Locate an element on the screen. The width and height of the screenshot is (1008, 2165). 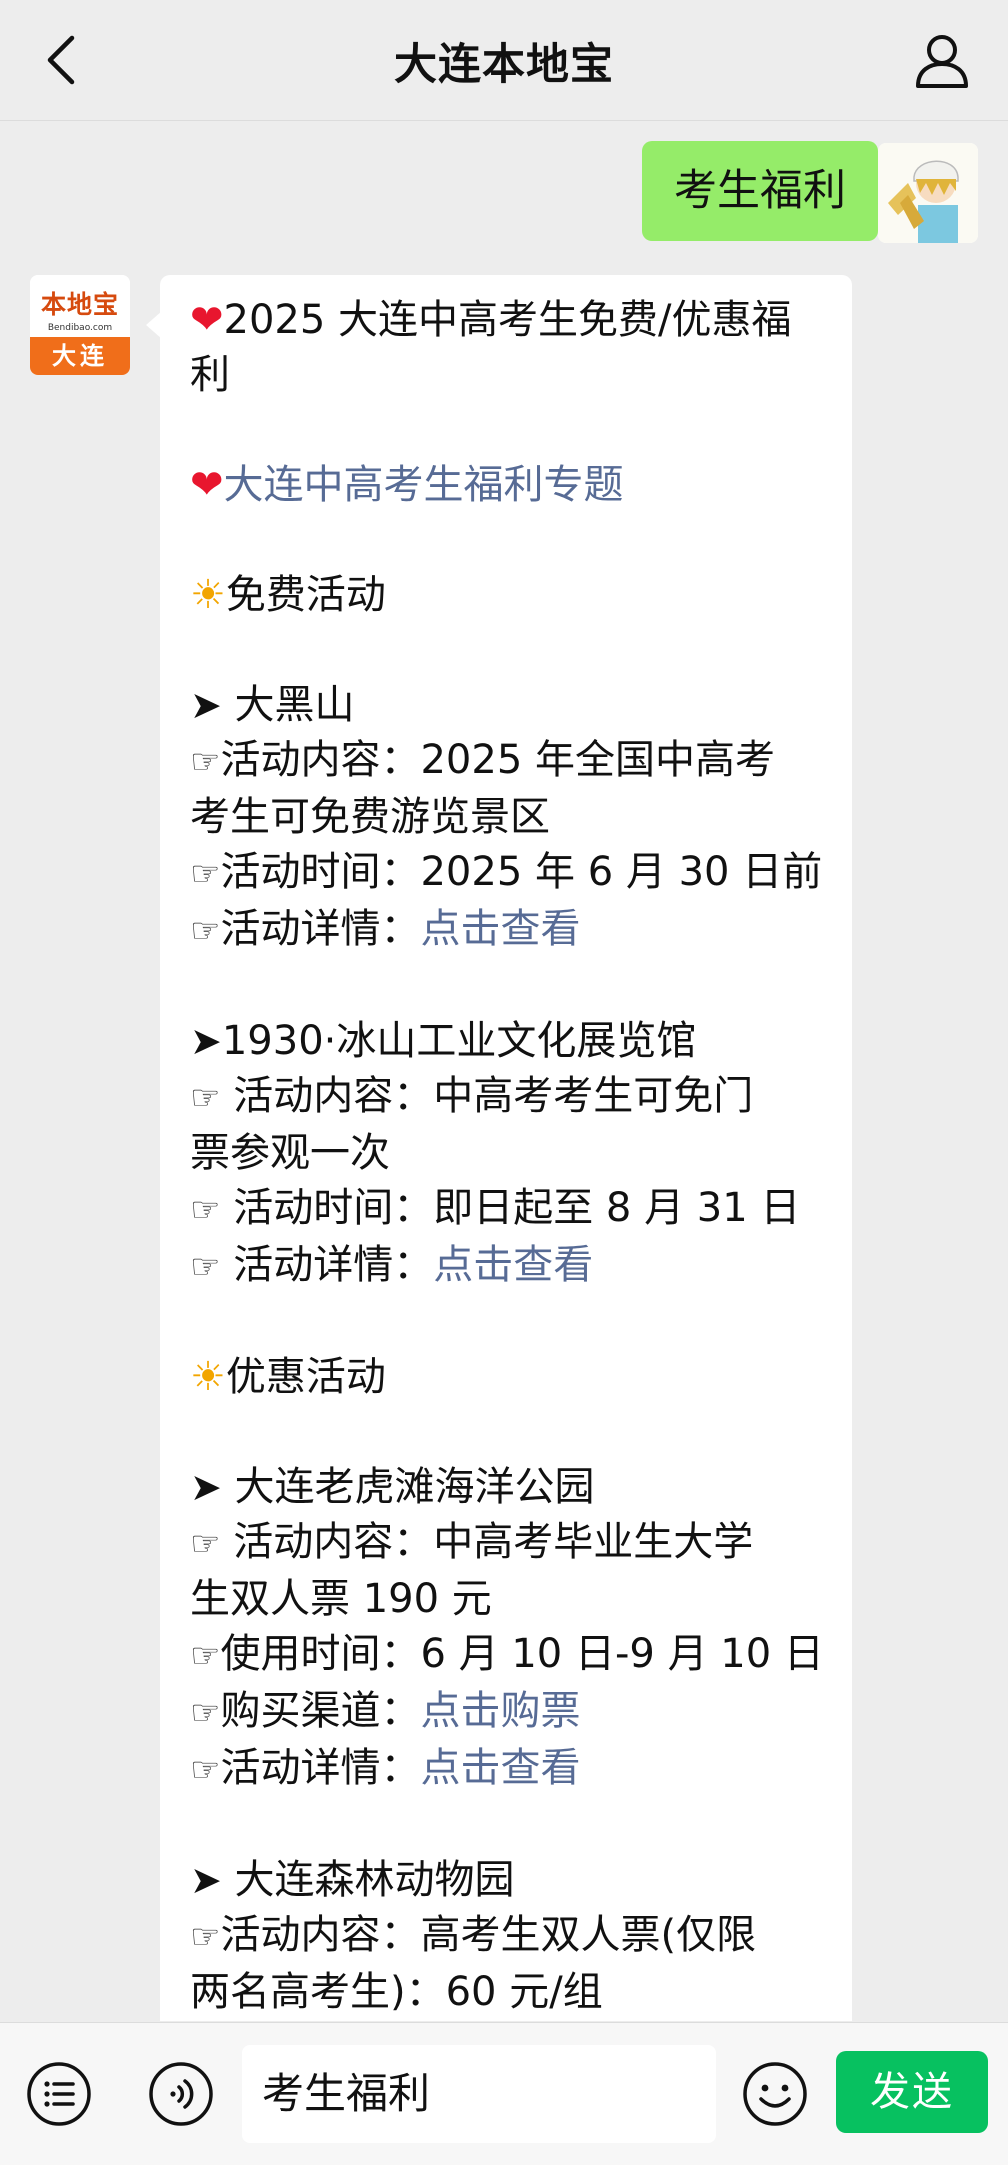
official-account-avatar: 本地宝 Bendibao.com 大连 is located at coordinates (80, 325).